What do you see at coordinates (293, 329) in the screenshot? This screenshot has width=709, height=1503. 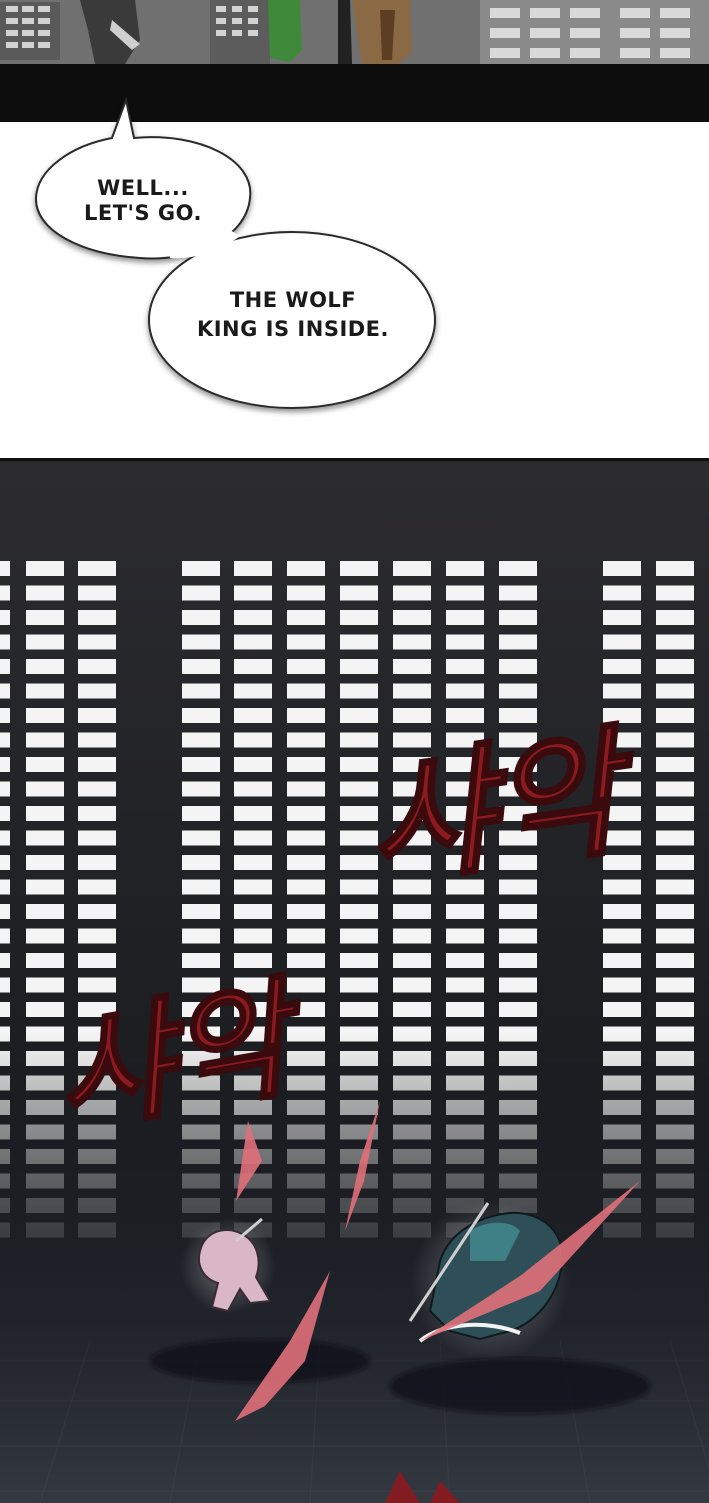 I see `bubble-2-line-2: KING IS INSIDE.` at bounding box center [293, 329].